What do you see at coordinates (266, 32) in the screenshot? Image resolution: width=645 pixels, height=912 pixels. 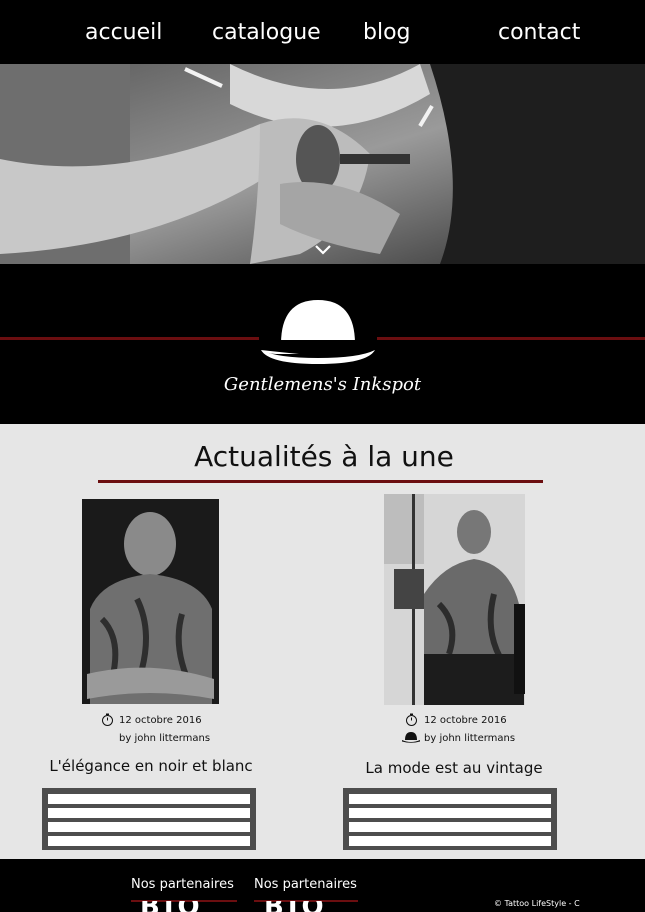 I see `nav-catalogue: catalogue` at bounding box center [266, 32].